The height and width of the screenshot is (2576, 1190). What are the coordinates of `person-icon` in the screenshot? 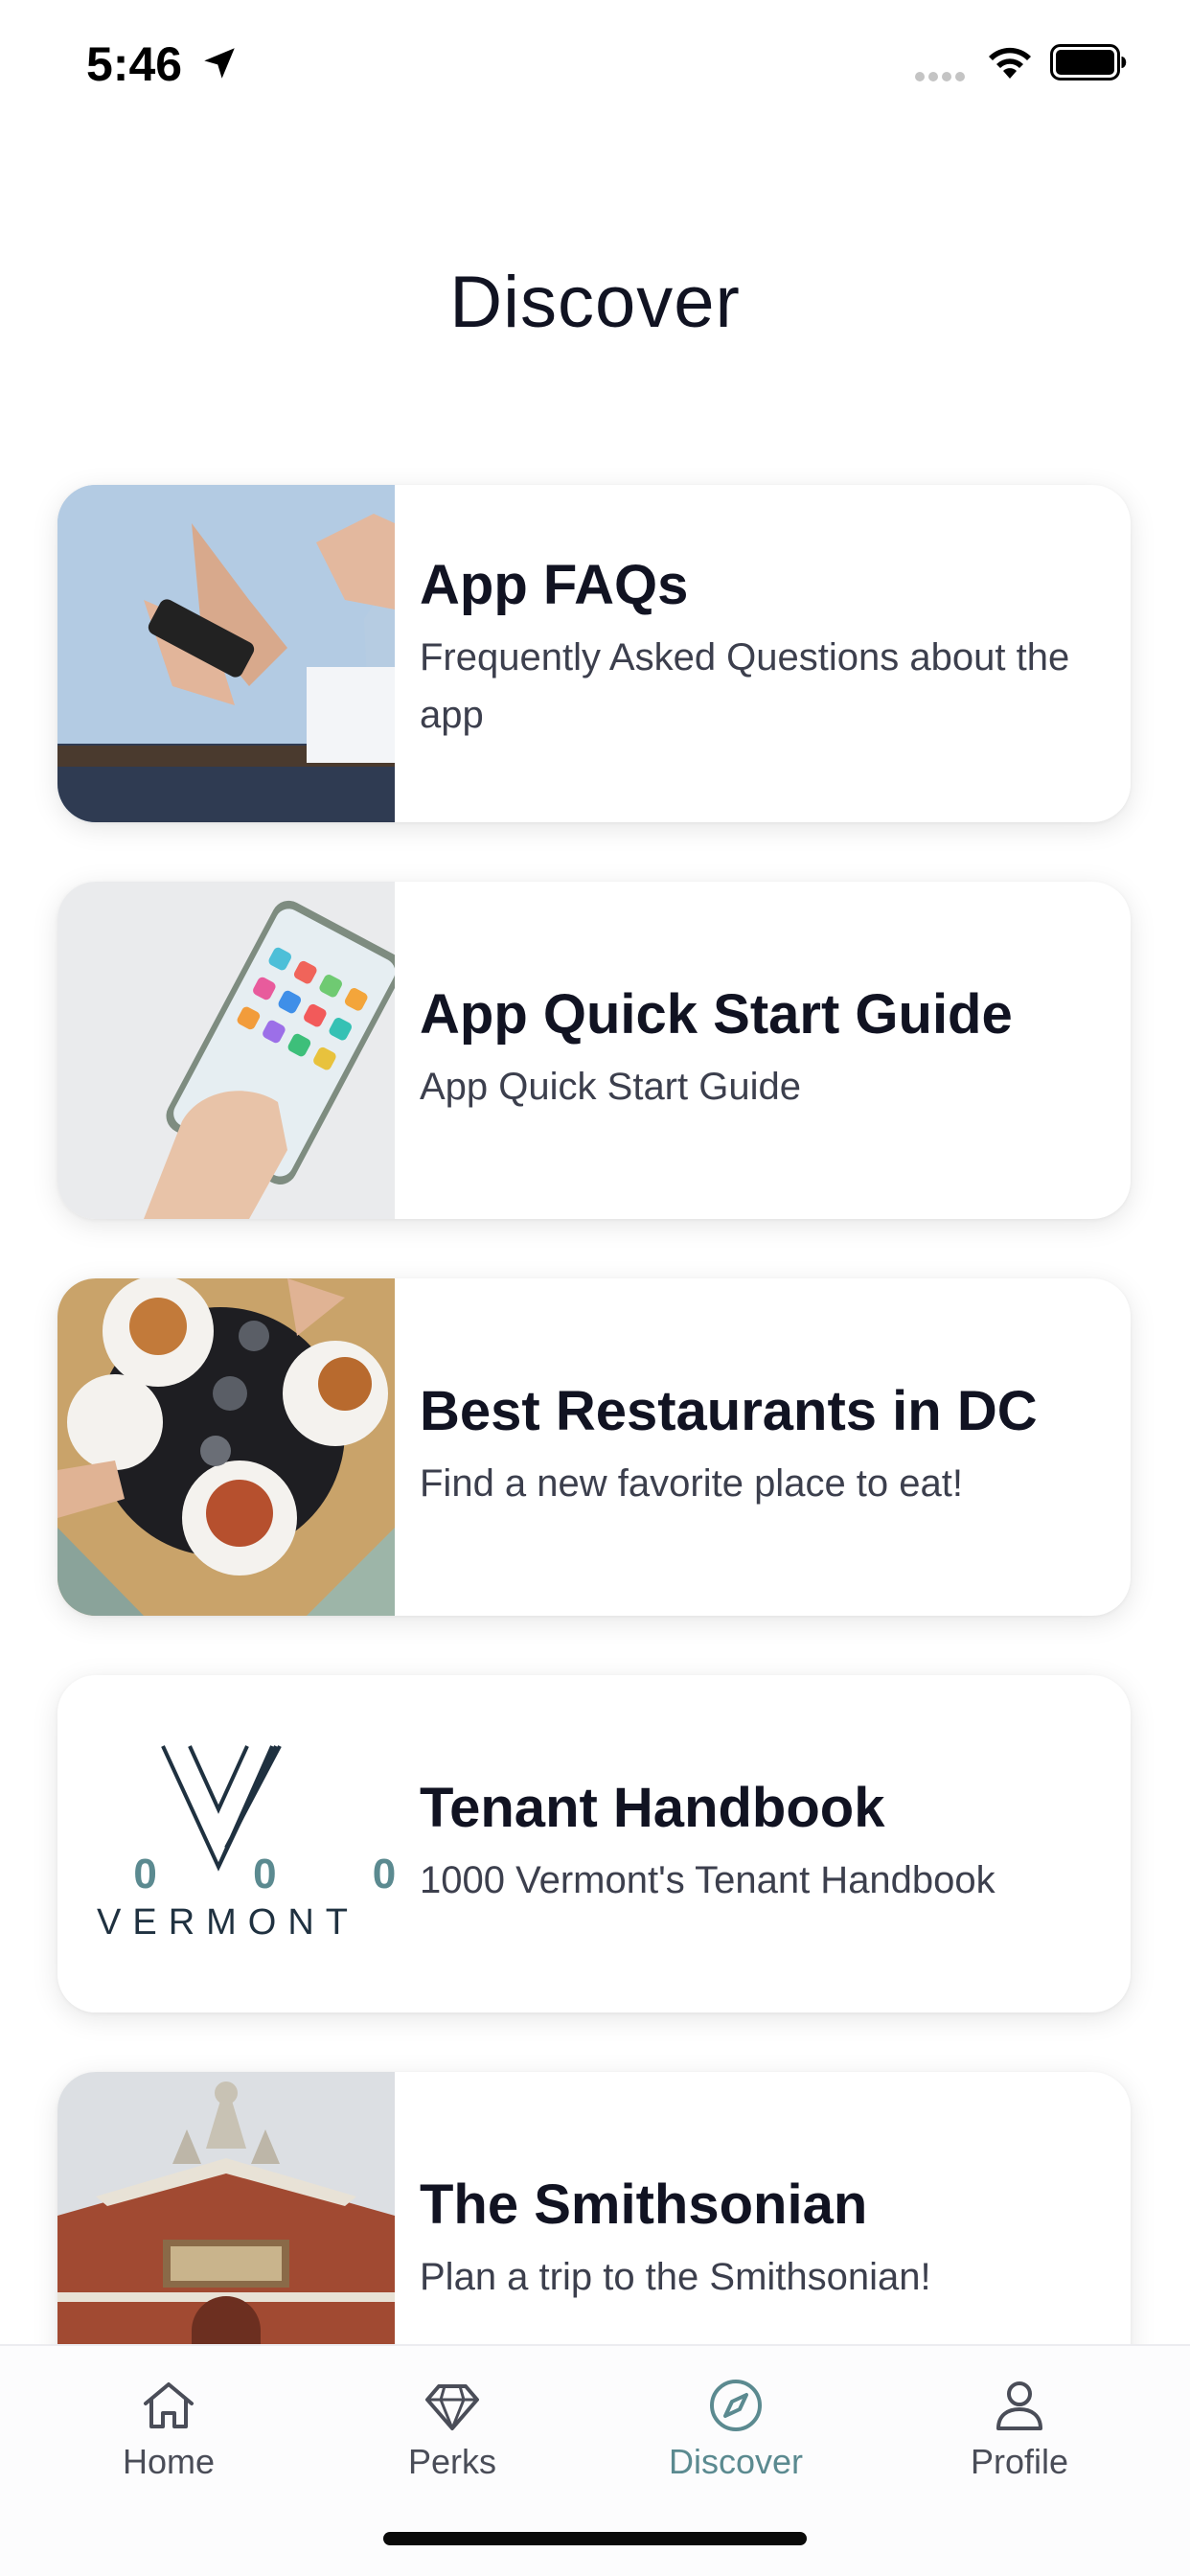 It's located at (1019, 2405).